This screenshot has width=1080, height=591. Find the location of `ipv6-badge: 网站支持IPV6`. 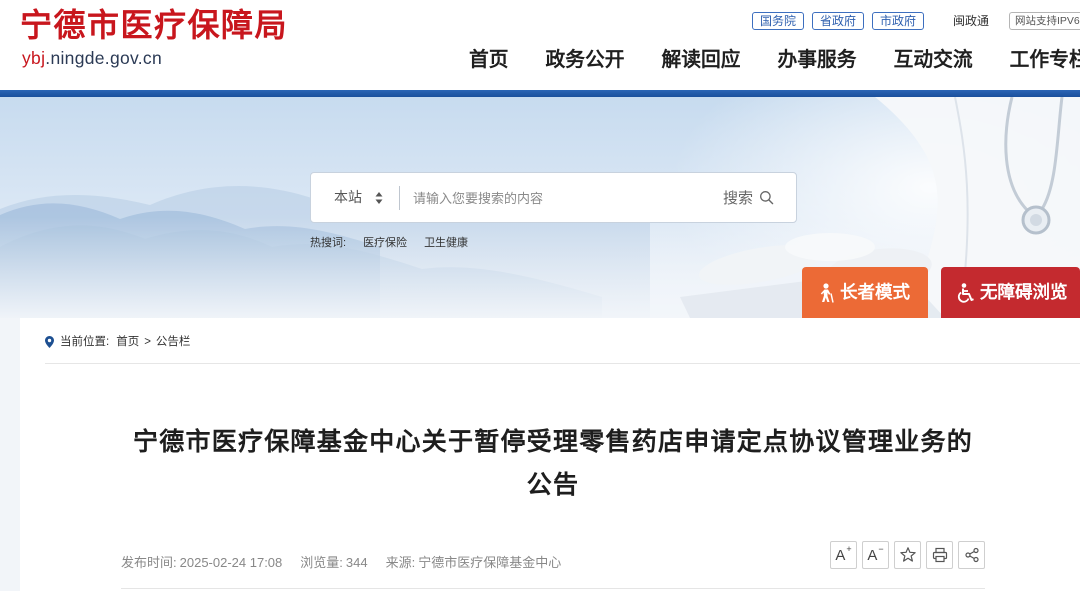

ipv6-badge: 网站支持IPV6 is located at coordinates (1044, 21).